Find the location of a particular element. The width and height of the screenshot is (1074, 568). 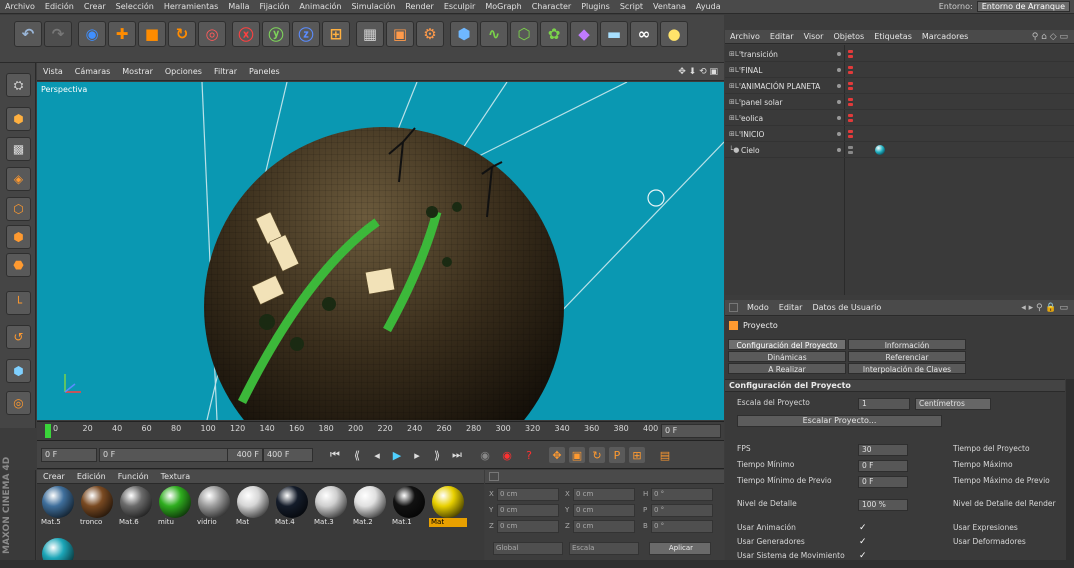

light-icon: ● is located at coordinates (674, 34).